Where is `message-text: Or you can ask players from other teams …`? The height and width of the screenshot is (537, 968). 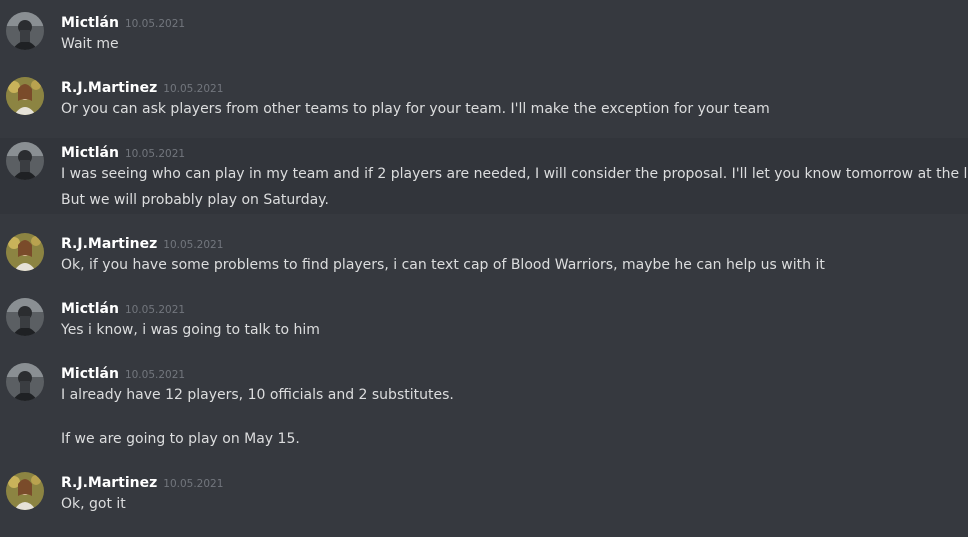 message-text: Or you can ask players from other teams … is located at coordinates (415, 109).